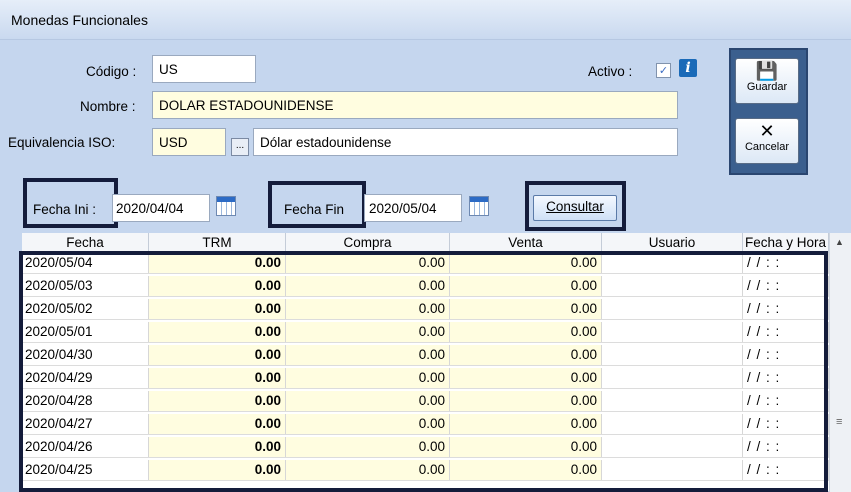  I want to click on grid-scrollbar: ▲ ≡, so click(840, 362).